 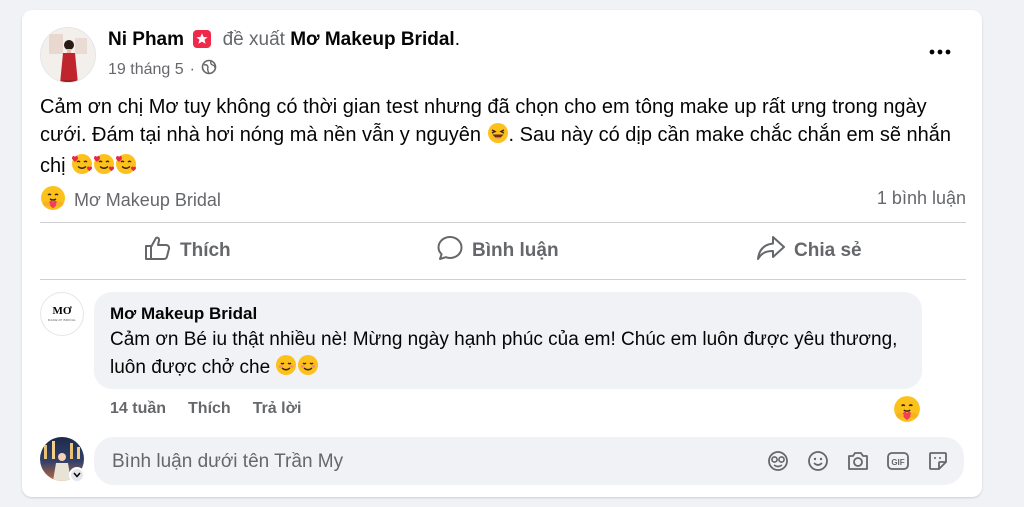 I want to click on comment-input, so click(x=432, y=462).